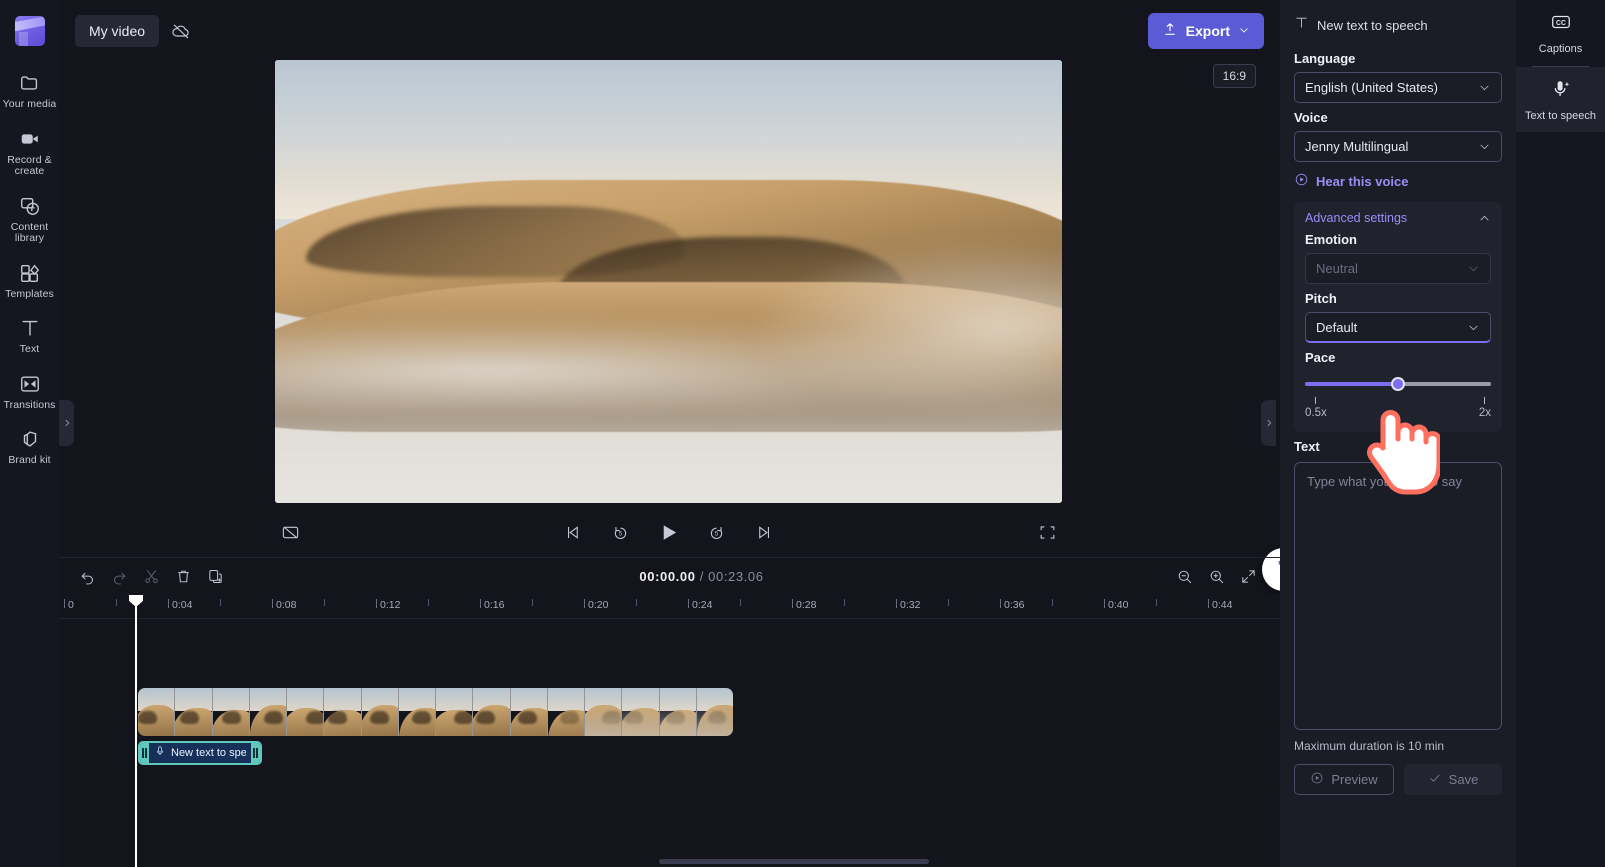 This screenshot has width=1605, height=867. I want to click on sidebar-item-brand-kit: Brand kit, so click(29, 446).